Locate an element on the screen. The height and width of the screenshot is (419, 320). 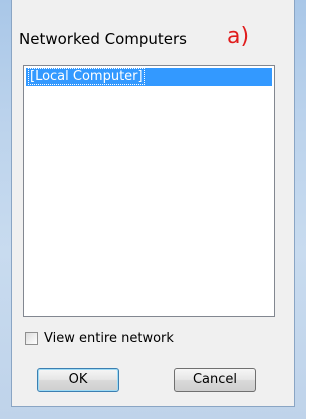
view-entire-network-row: View entire network is located at coordinates (99, 338).